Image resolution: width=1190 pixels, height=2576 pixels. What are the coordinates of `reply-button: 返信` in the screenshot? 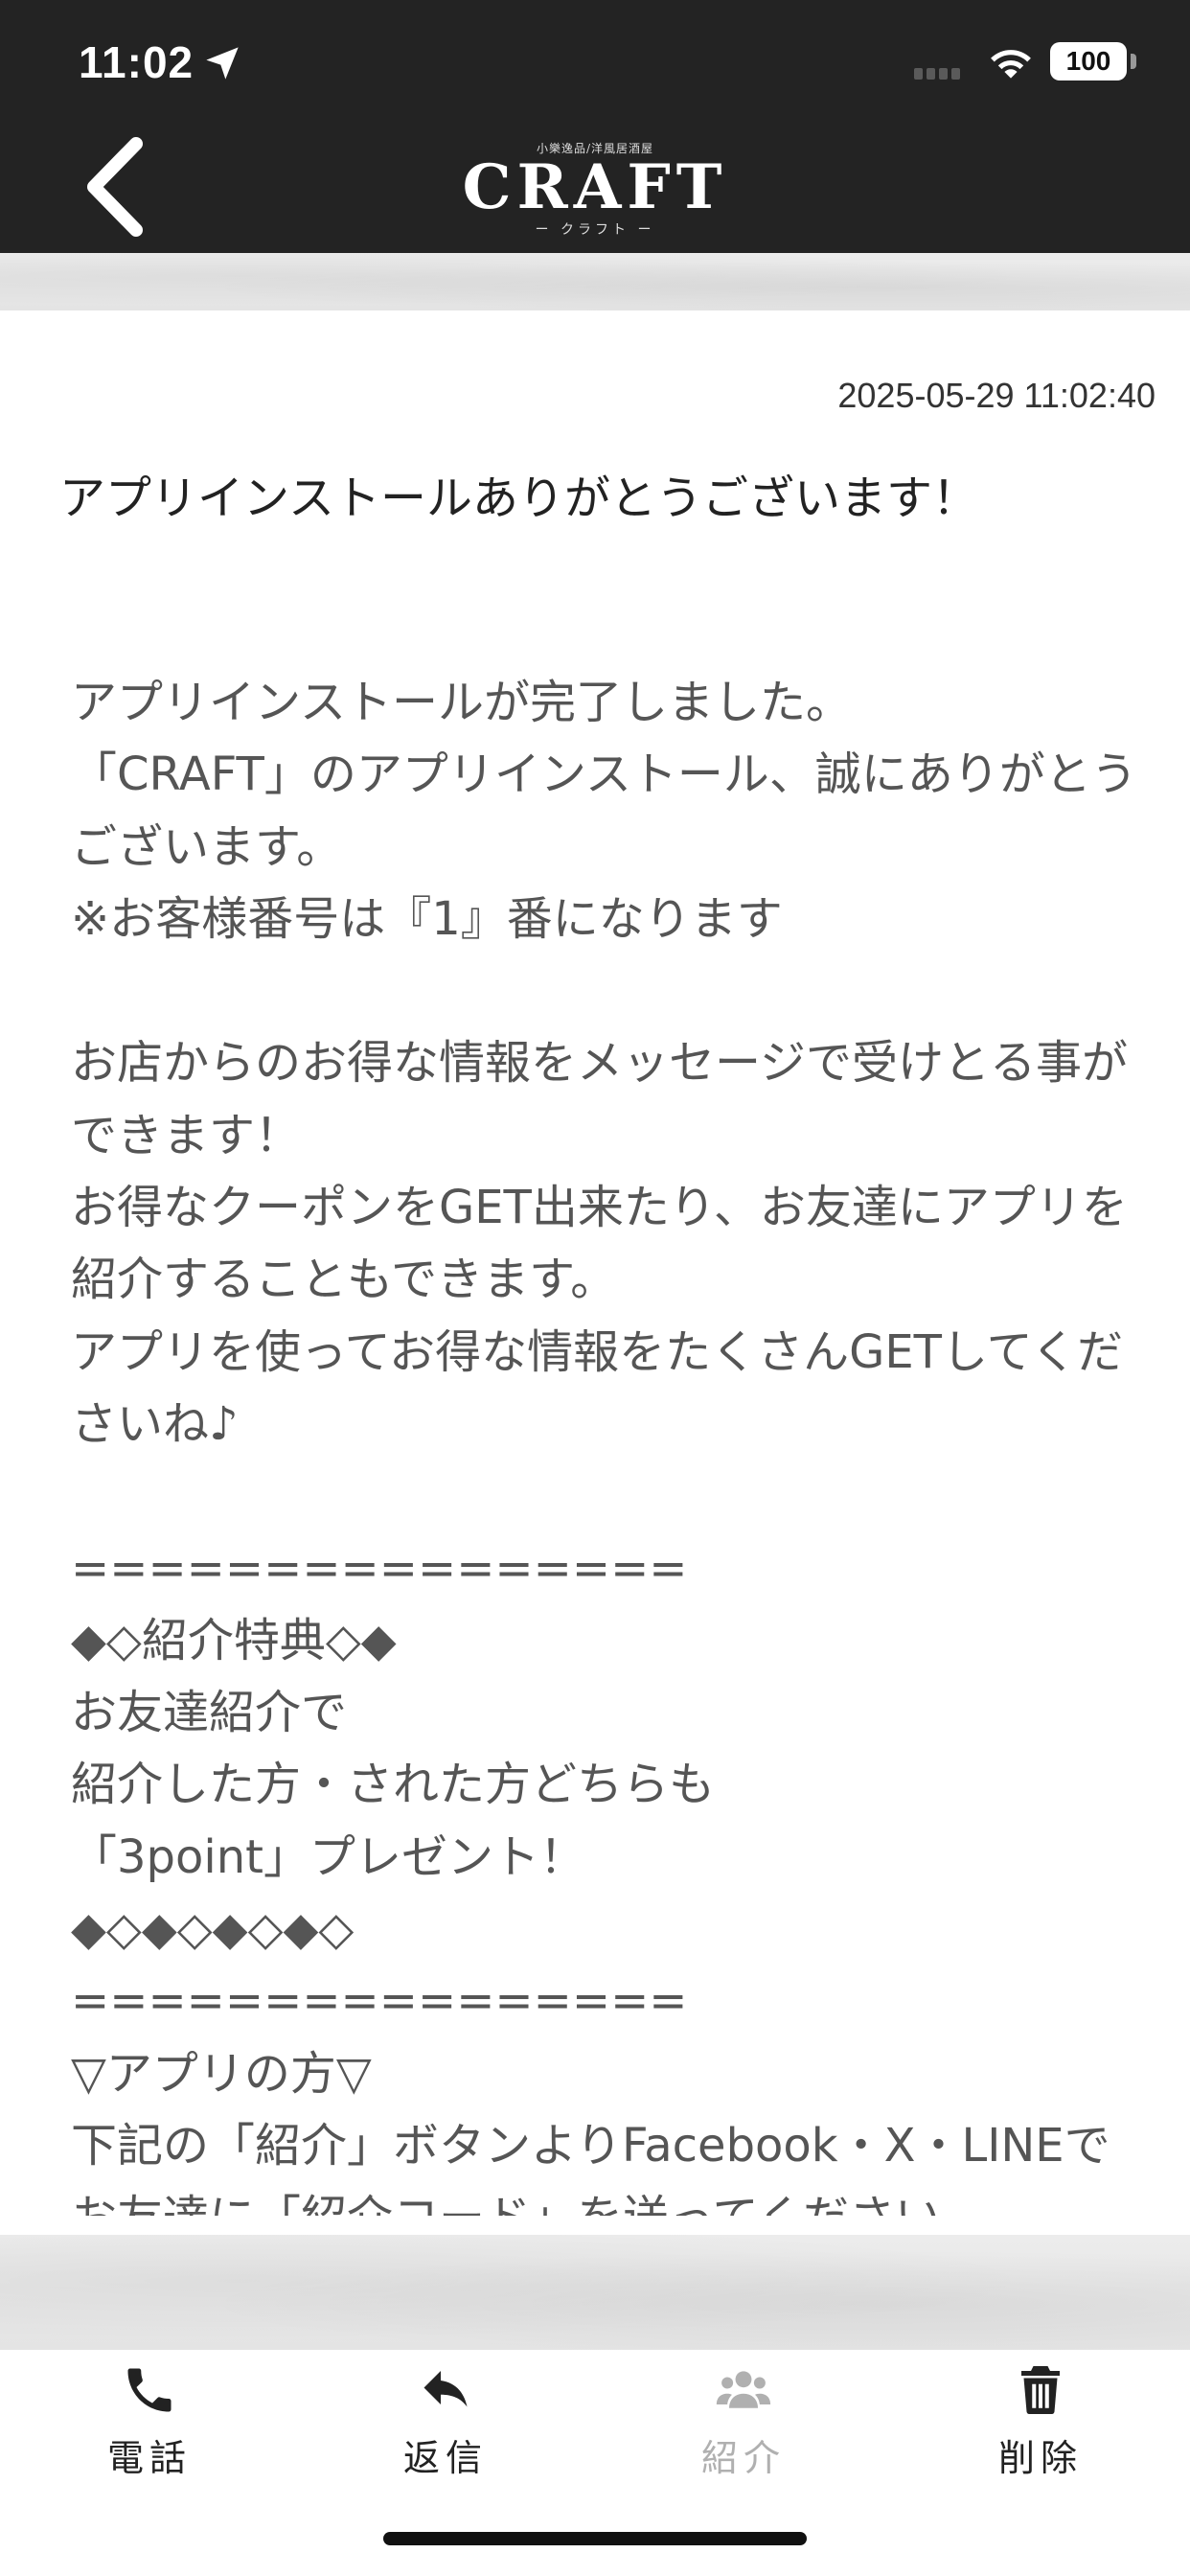 It's located at (445, 2422).